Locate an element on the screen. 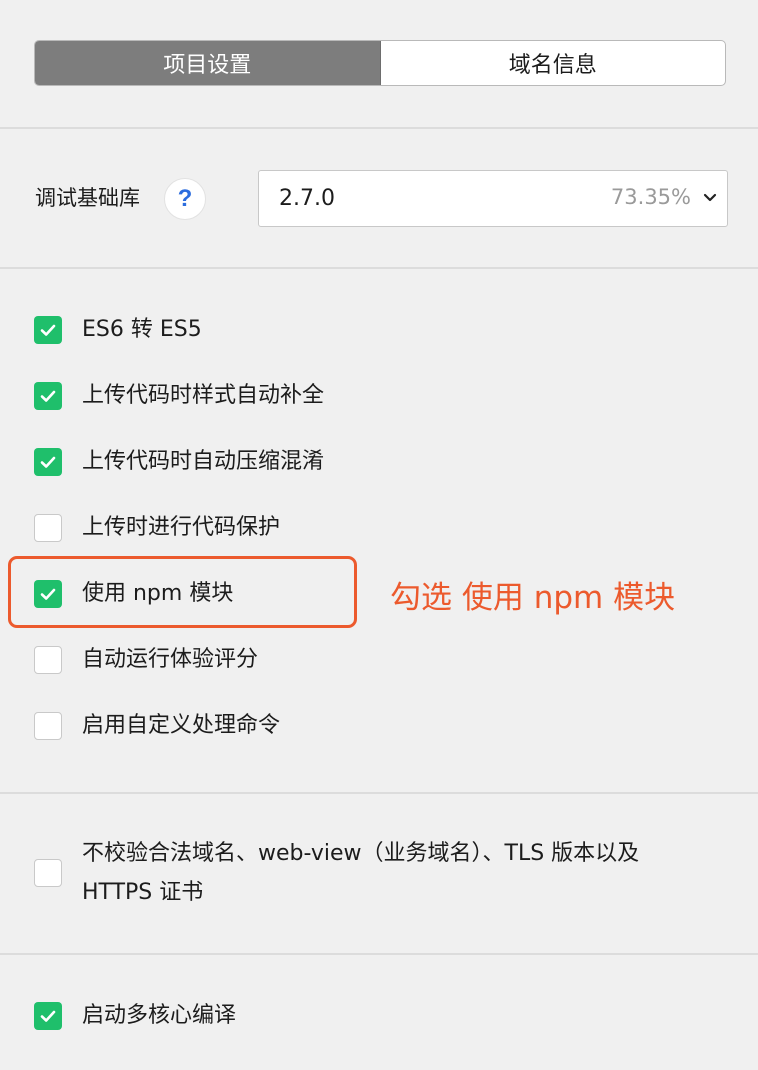  question-icon: ? is located at coordinates (185, 198).